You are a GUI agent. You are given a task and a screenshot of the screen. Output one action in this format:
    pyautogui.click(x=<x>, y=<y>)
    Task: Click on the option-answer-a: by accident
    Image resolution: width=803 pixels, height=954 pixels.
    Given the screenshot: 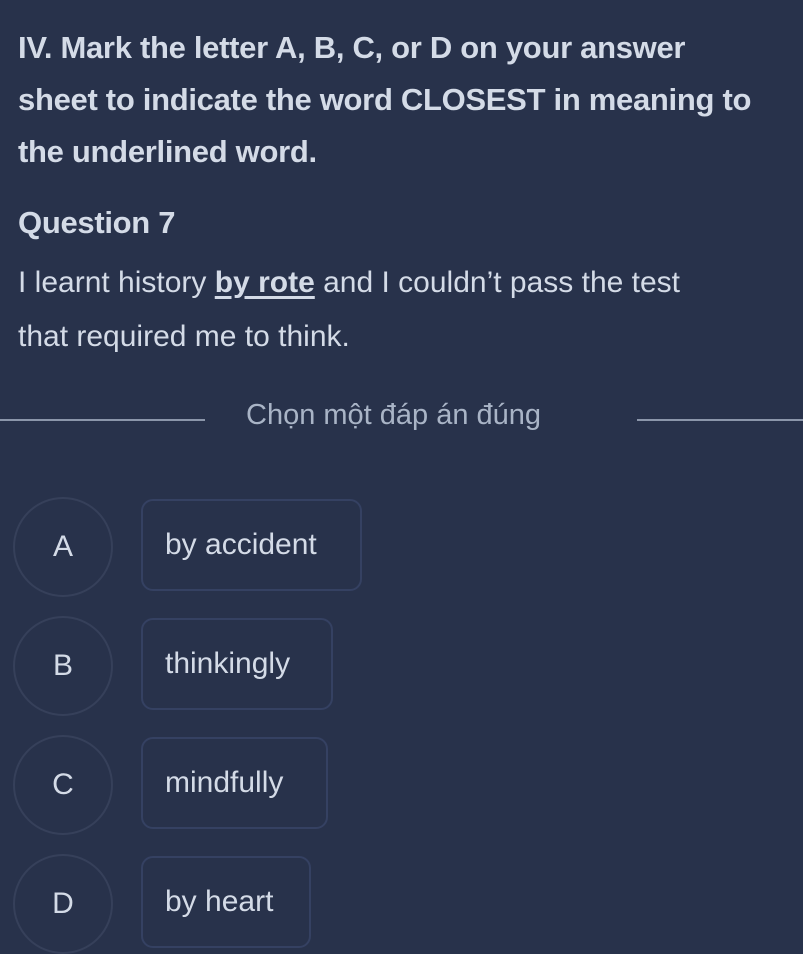 What is the action you would take?
    pyautogui.click(x=251, y=545)
    